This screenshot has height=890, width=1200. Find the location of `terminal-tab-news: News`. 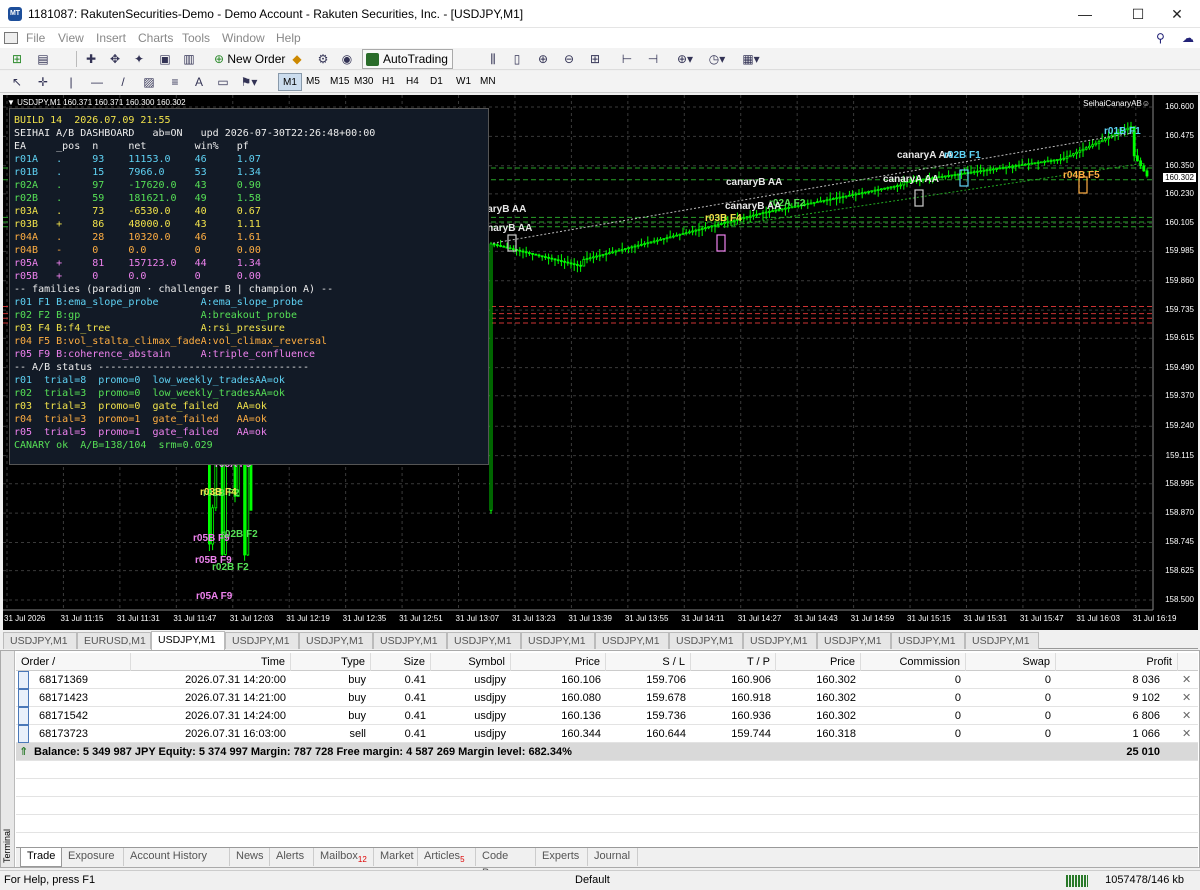

terminal-tab-news: News is located at coordinates (250, 857).